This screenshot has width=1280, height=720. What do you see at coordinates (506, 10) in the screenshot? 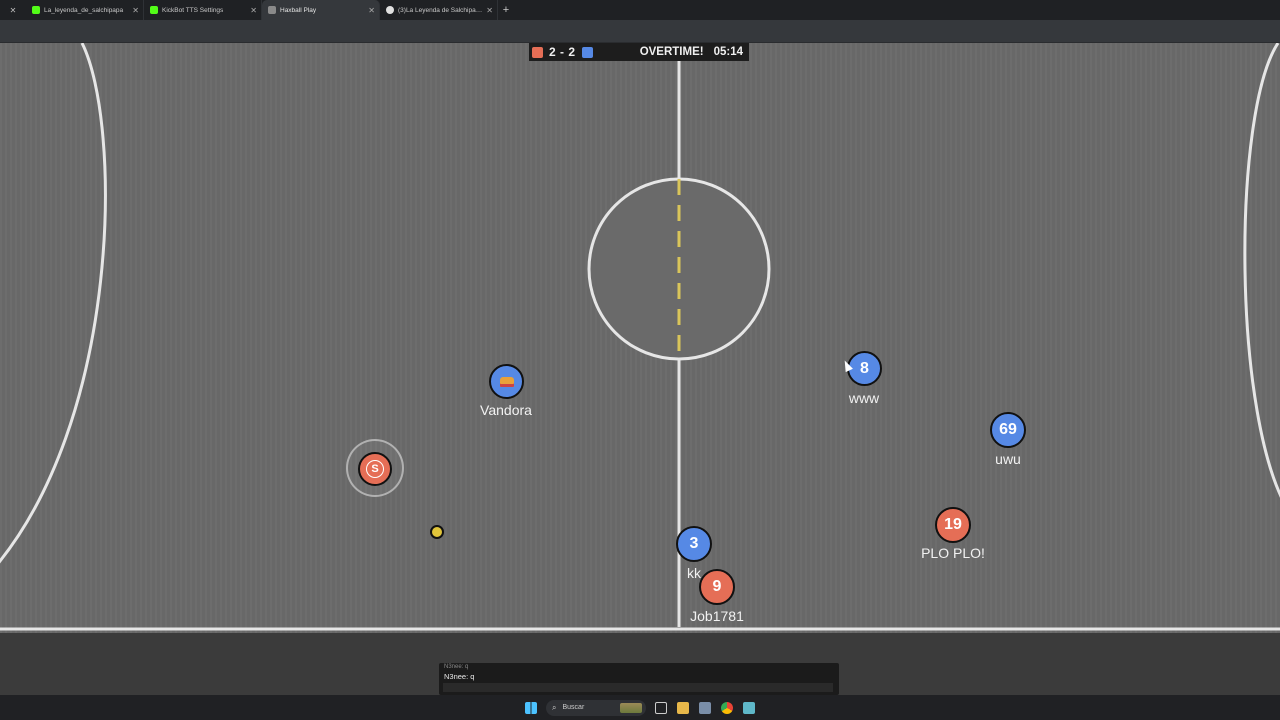
I see `plus-icon: +` at bounding box center [506, 10].